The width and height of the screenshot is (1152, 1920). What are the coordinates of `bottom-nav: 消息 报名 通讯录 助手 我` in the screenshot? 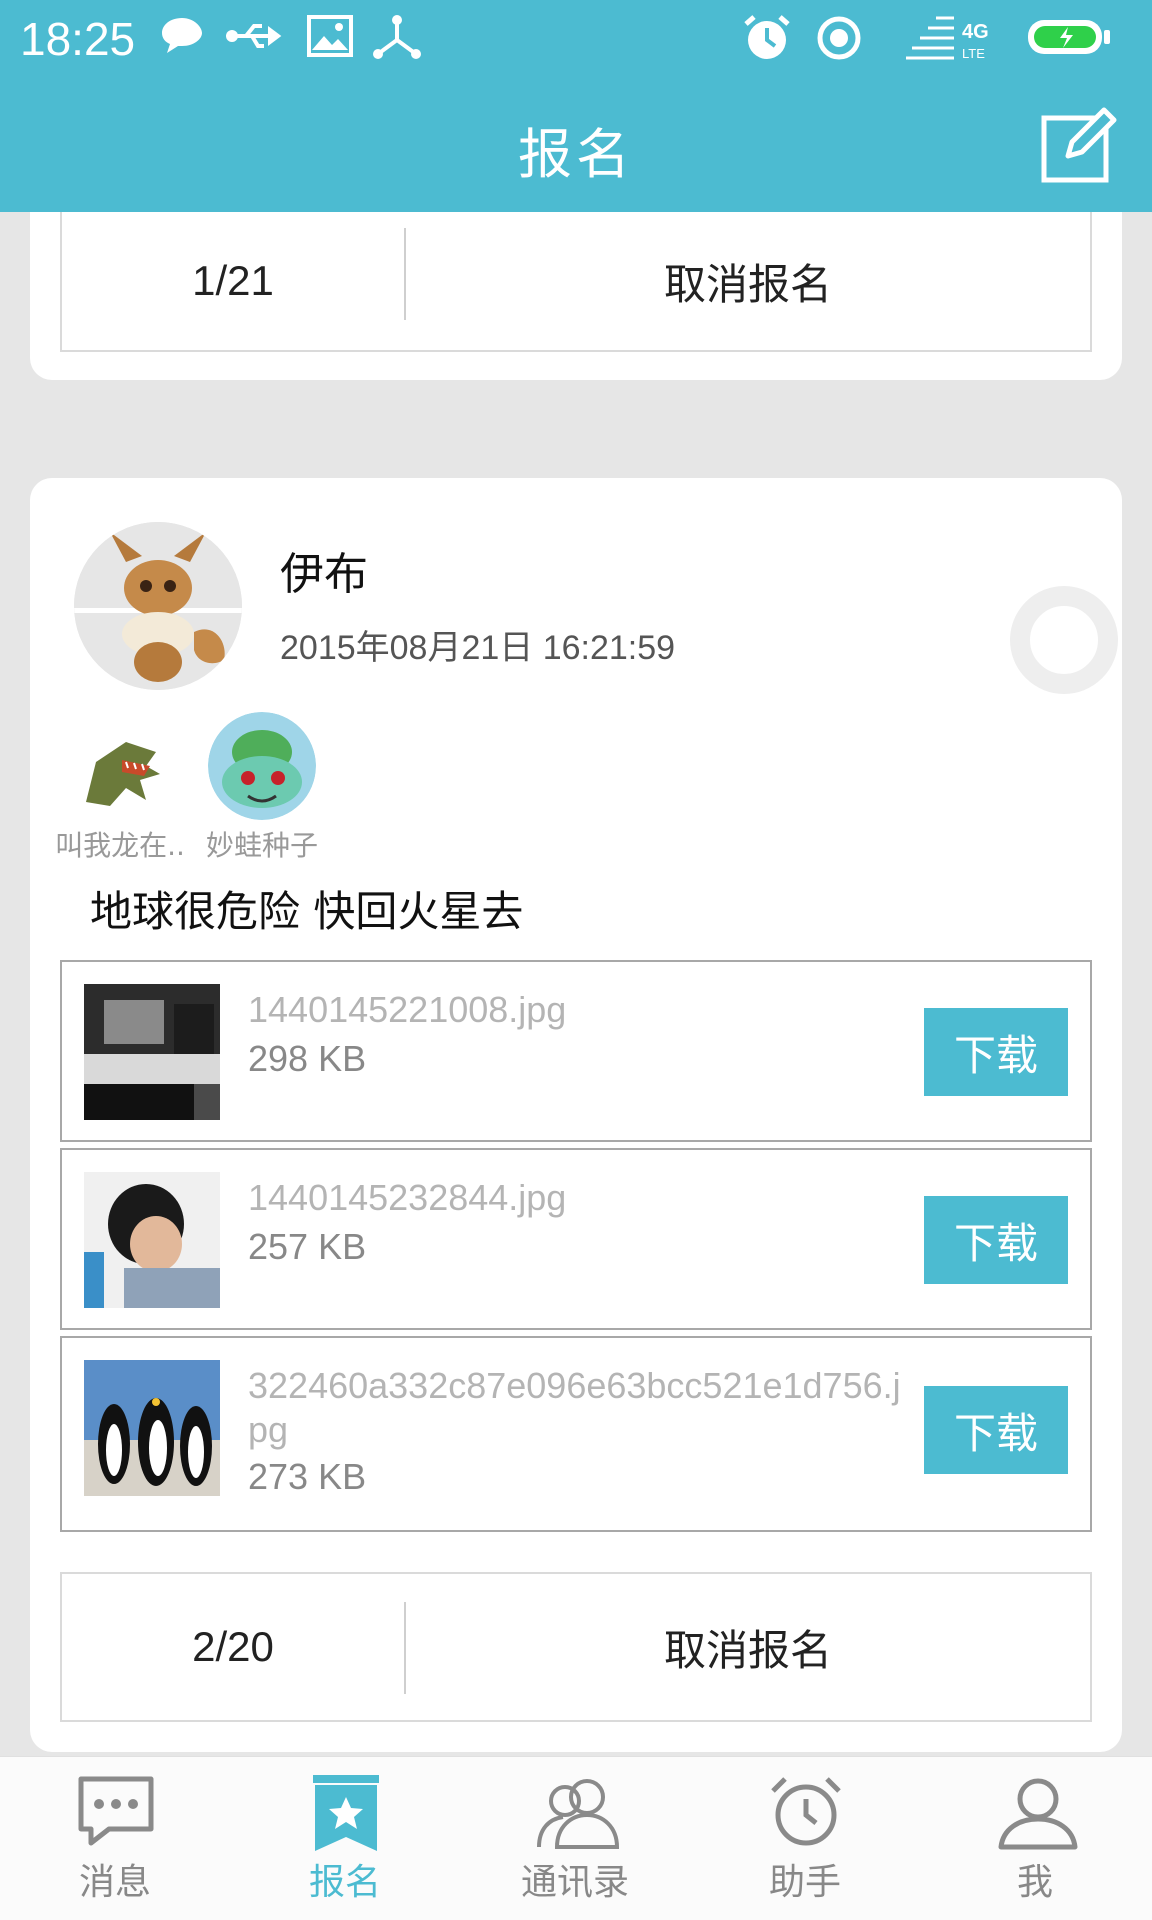 It's located at (576, 1838).